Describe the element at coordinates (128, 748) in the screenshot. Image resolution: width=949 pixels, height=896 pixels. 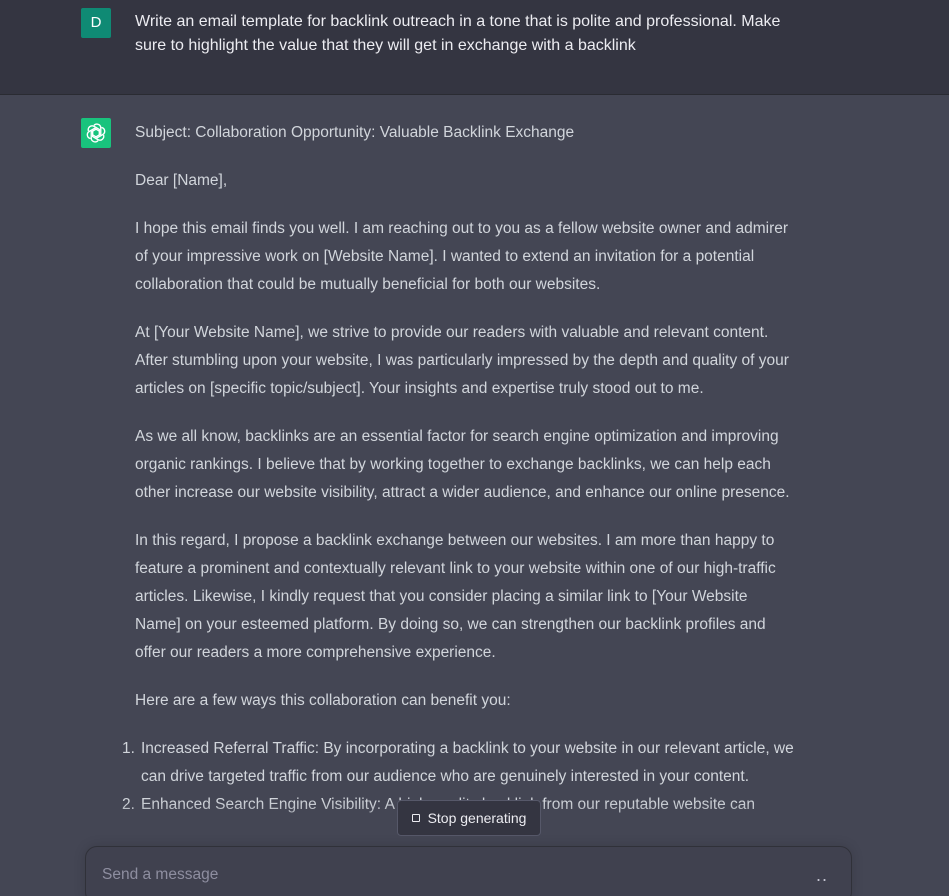
I see `list-item-number: 1.` at that location.